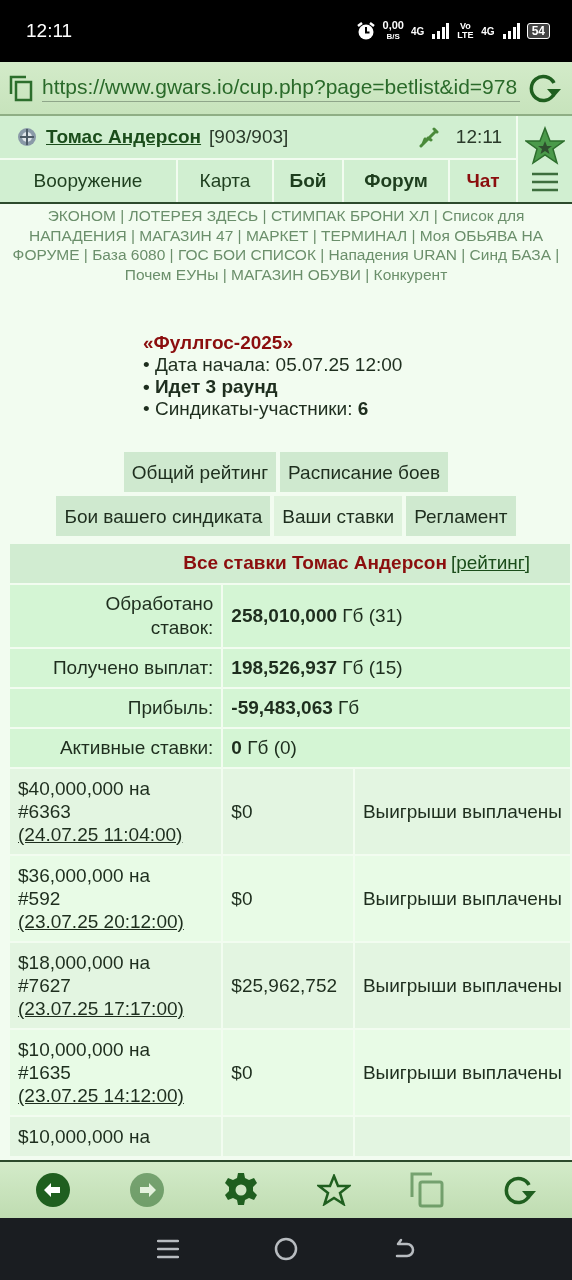 The height and width of the screenshot is (1280, 572). I want to click on table-title: Все ставки Томас Андерсон, so click(315, 562).